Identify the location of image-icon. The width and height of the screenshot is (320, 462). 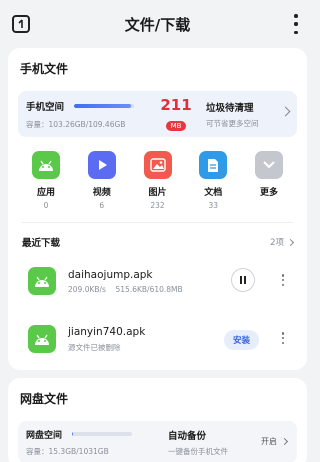
(157, 165).